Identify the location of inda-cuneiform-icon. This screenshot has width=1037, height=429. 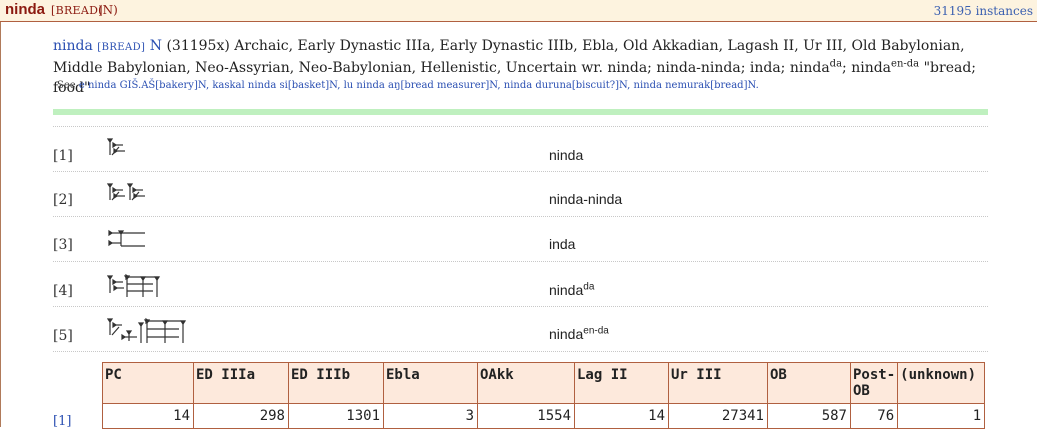
(126, 238).